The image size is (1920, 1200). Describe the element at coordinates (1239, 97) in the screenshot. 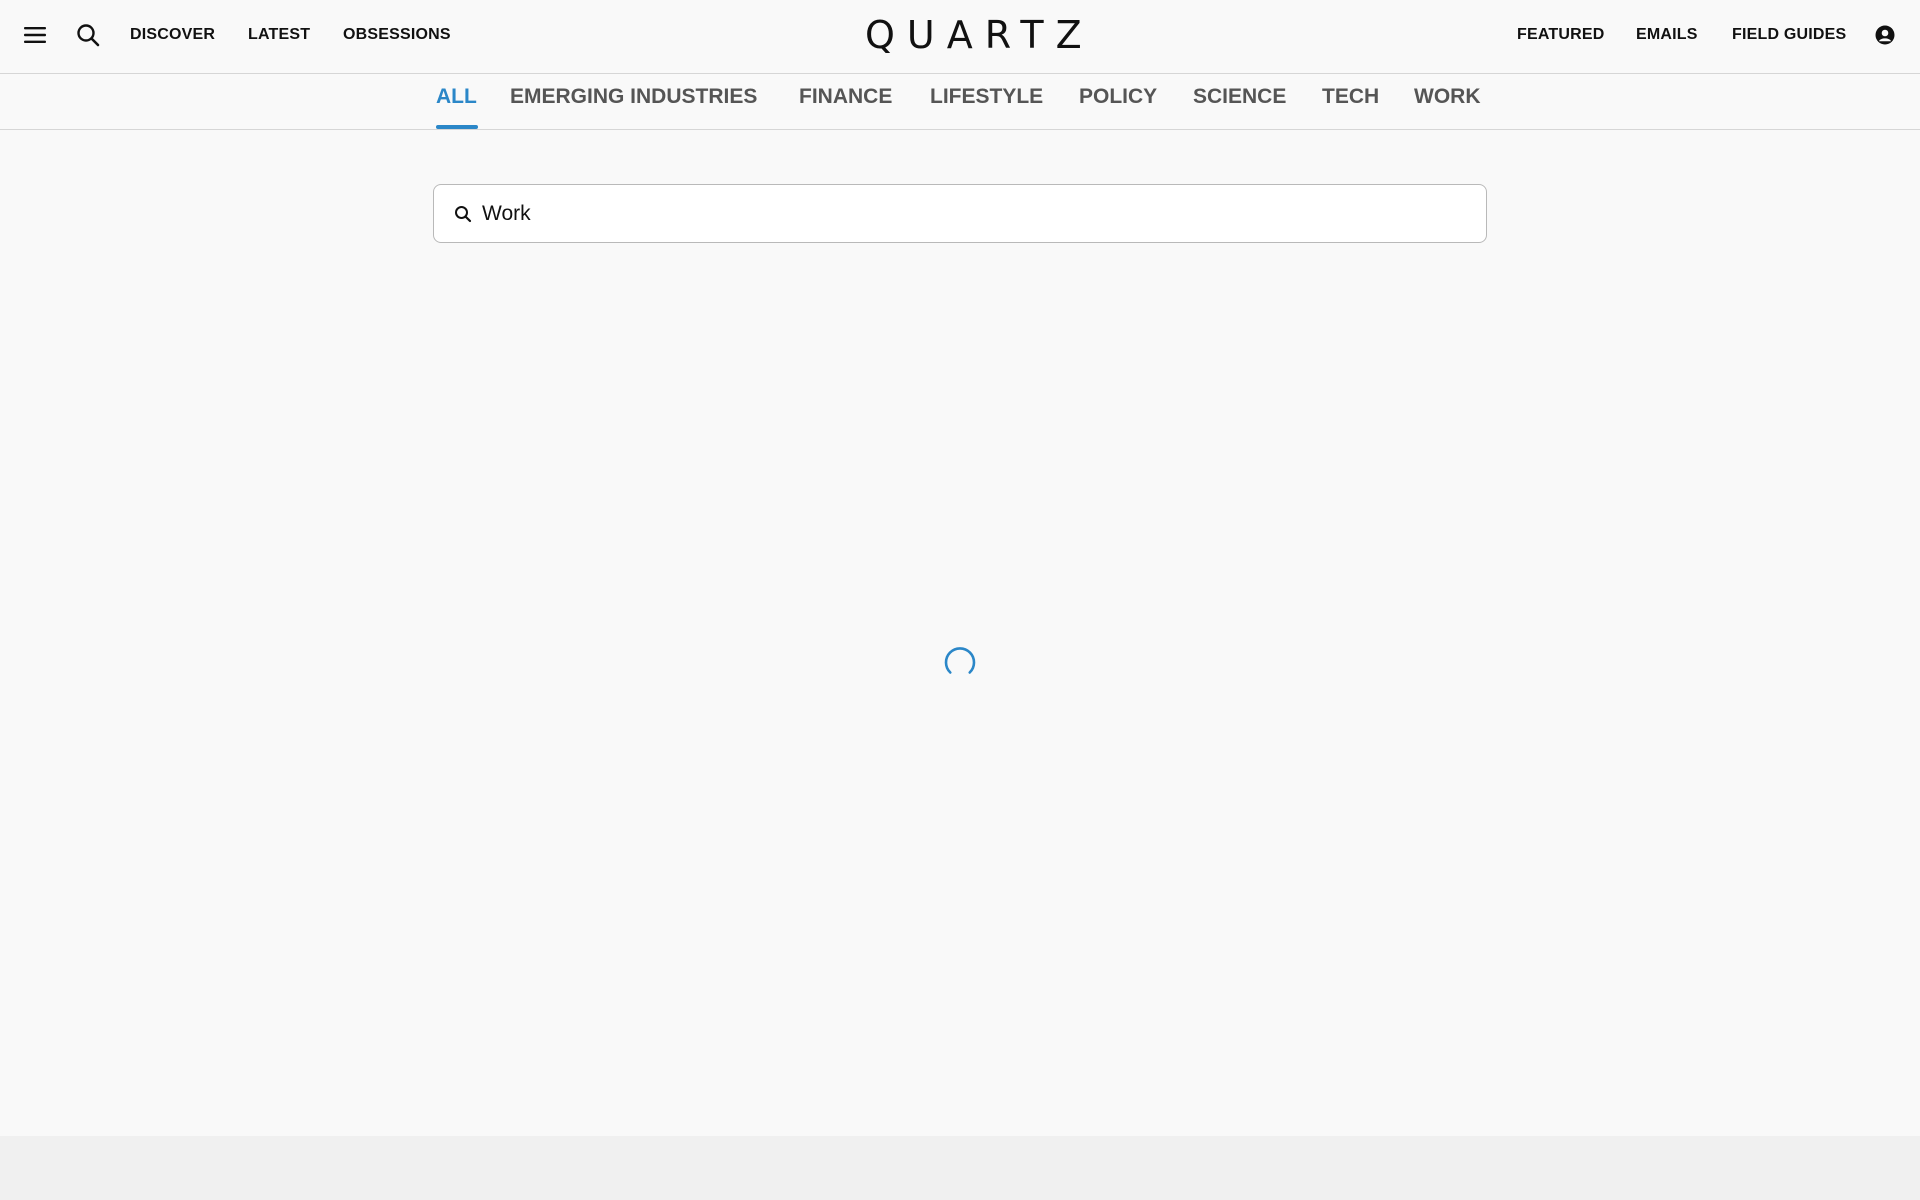

I see `tab-science: SCIENCE` at that location.